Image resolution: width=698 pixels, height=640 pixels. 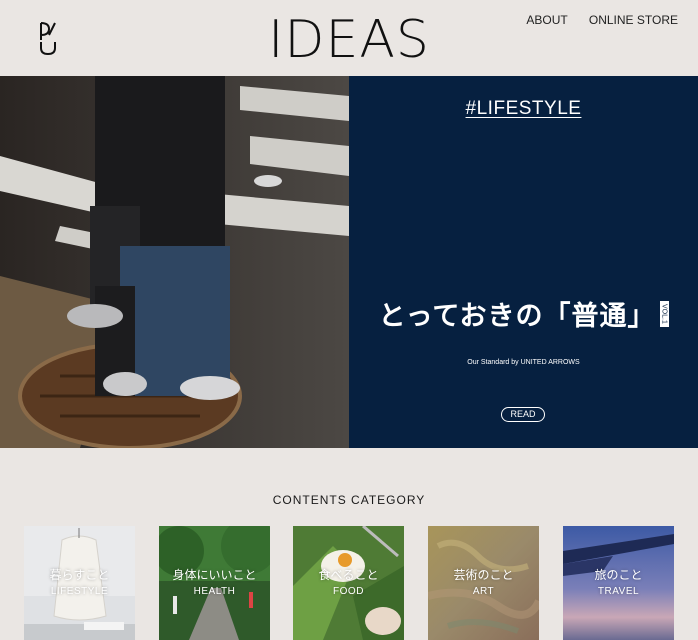 What do you see at coordinates (618, 575) in the screenshot?
I see `category-jp-label: 旅のこと` at bounding box center [618, 575].